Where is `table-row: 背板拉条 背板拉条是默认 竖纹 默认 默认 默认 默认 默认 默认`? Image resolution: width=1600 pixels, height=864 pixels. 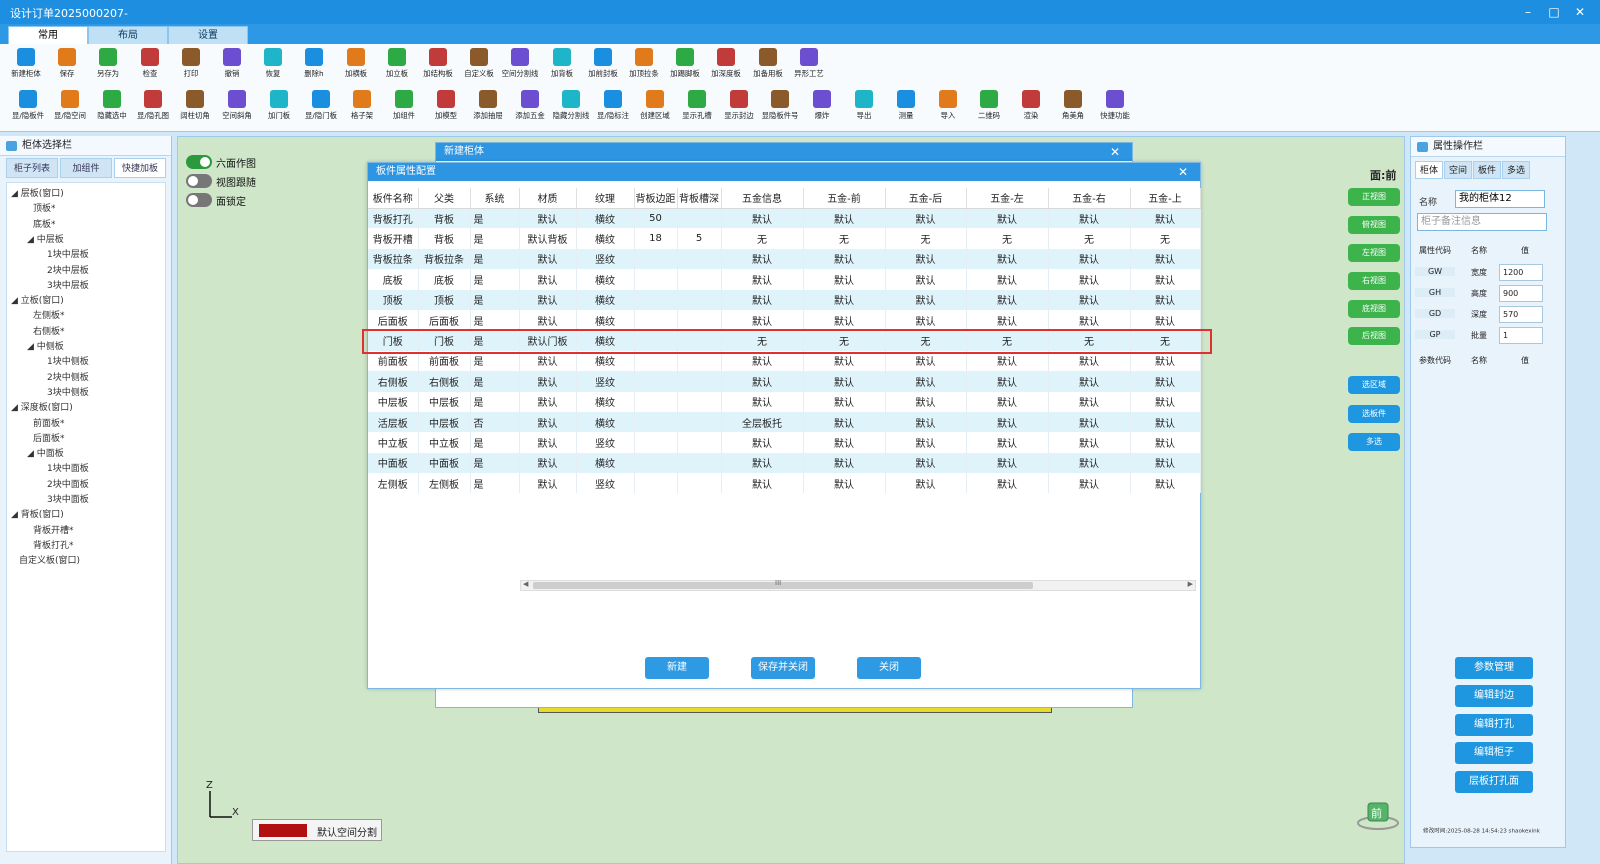
table-row: 背板拉条 背板拉条是默认 竖纹 默认 默认 默认 默认 默认 默认 is located at coordinates (784, 259).